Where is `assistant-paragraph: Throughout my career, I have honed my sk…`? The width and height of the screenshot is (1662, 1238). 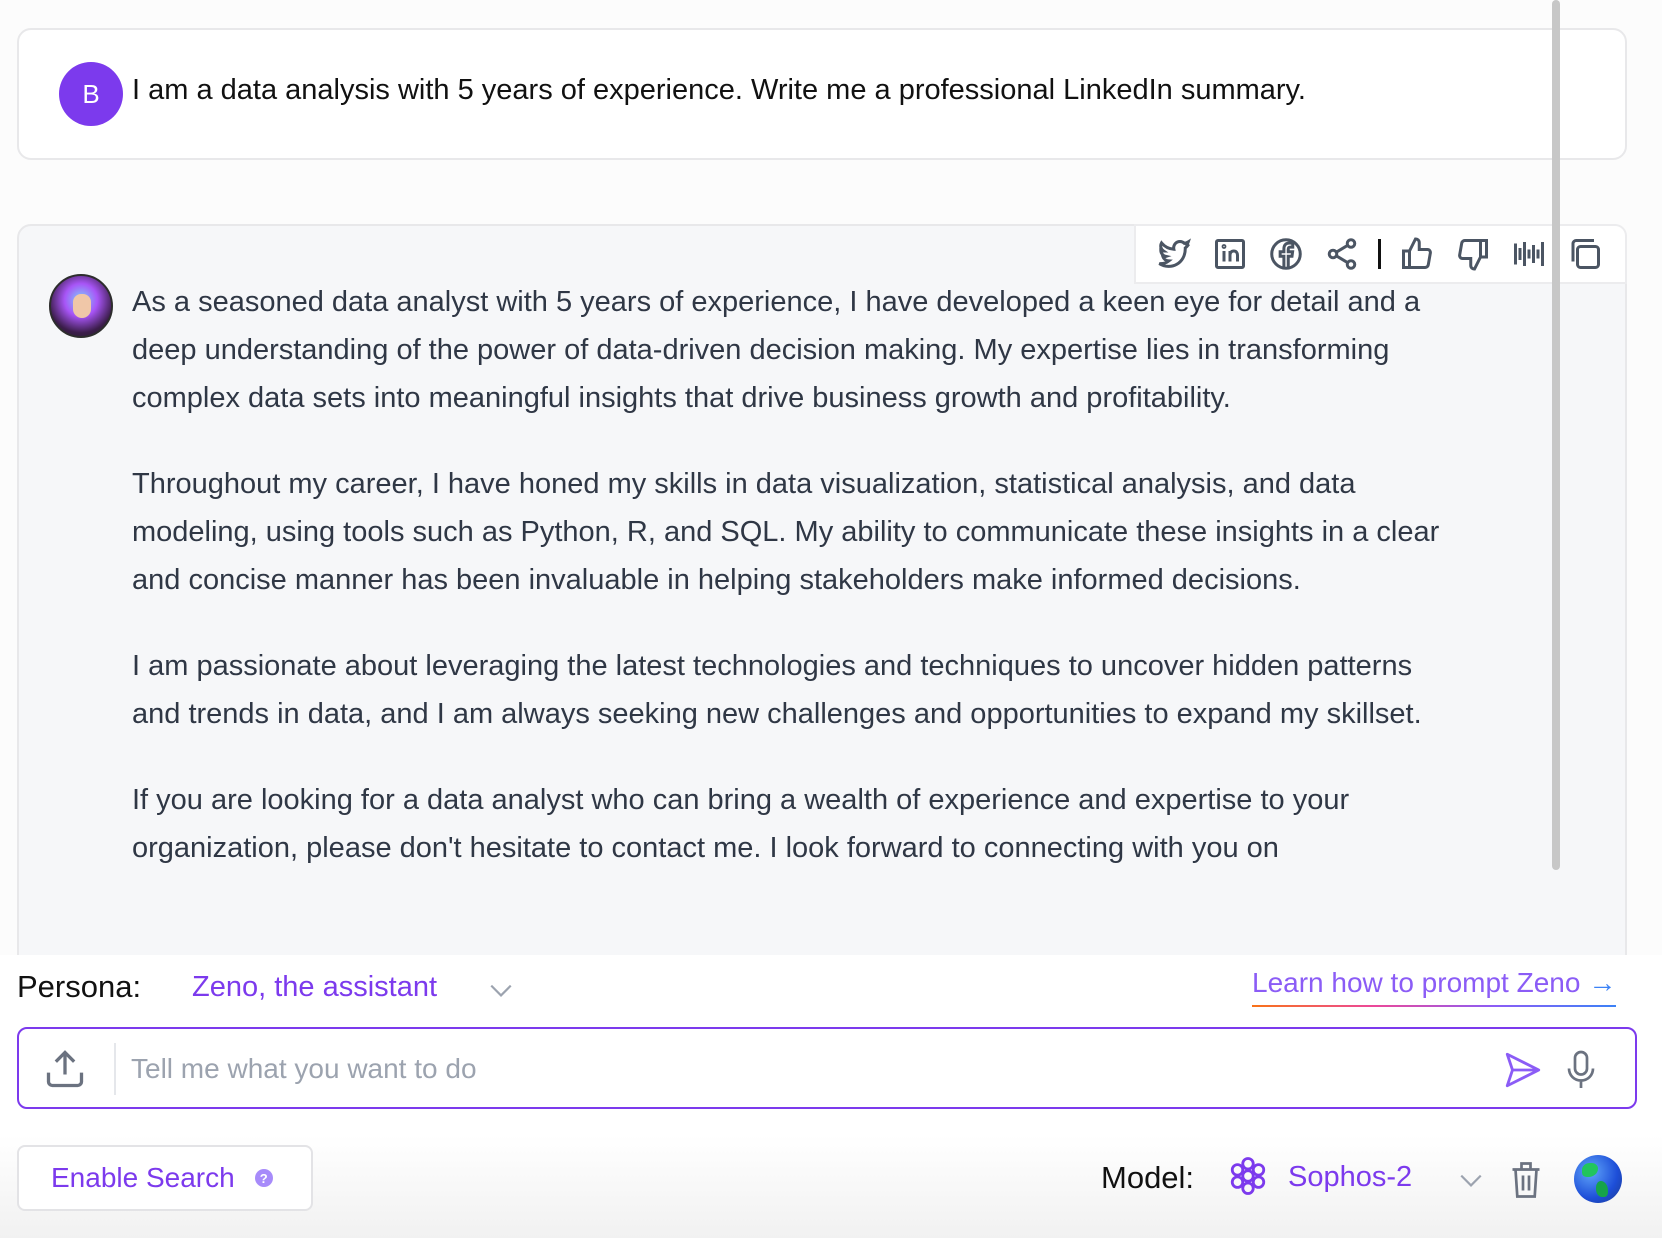 assistant-paragraph: Throughout my career, I have honed my sk… is located at coordinates (786, 532).